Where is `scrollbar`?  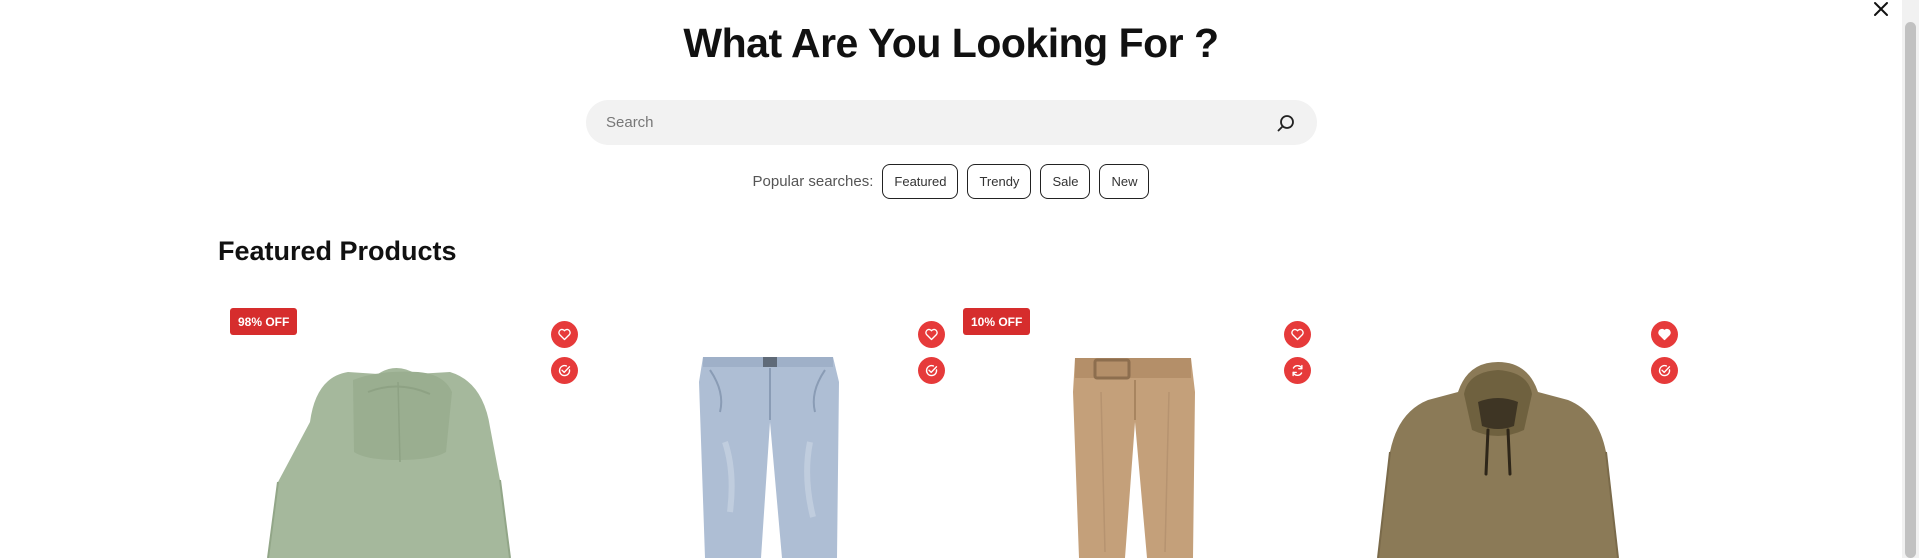 scrollbar is located at coordinates (1910, 279).